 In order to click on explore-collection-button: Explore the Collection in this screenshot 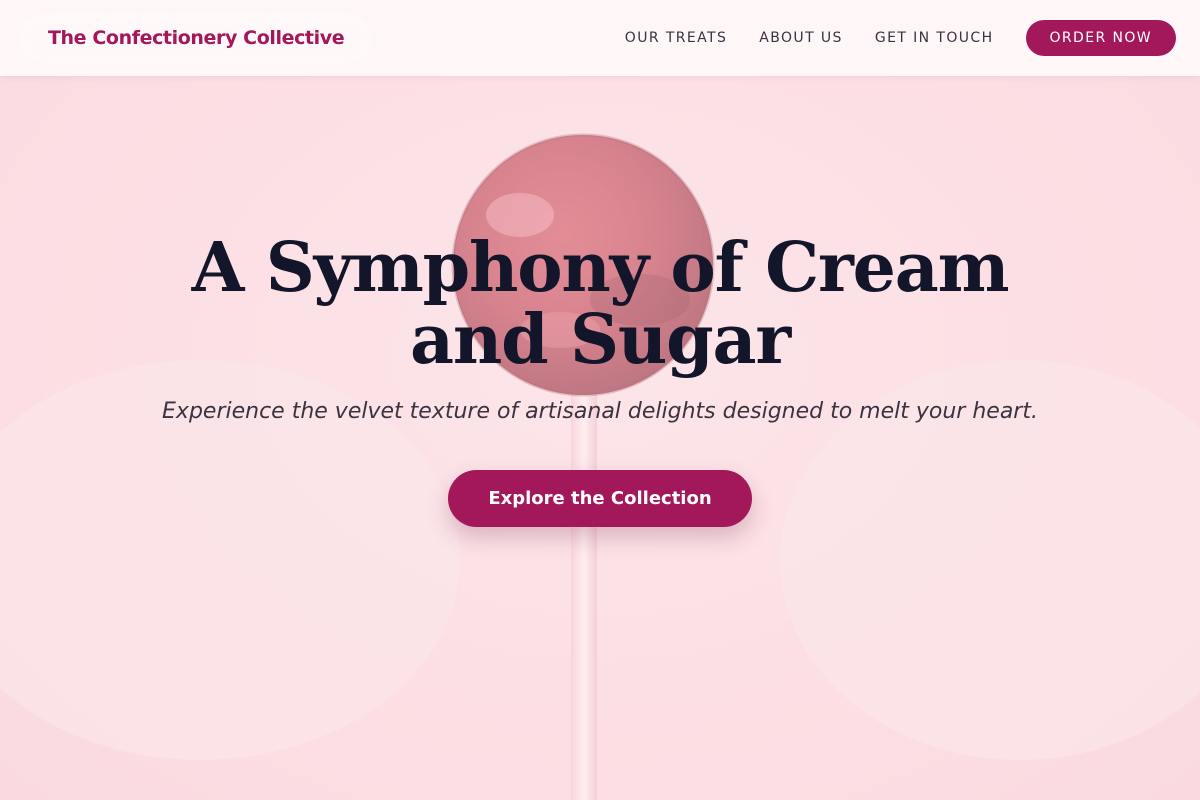, I will do `click(600, 498)`.